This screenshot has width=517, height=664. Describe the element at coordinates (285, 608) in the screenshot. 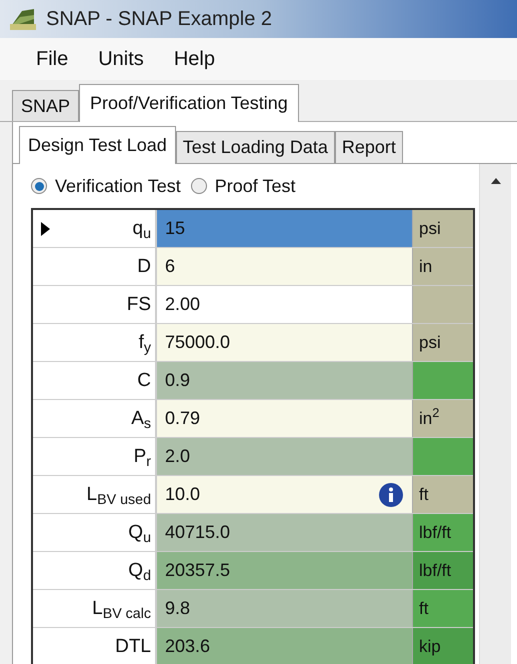

I see `value-cell: 9.8` at that location.